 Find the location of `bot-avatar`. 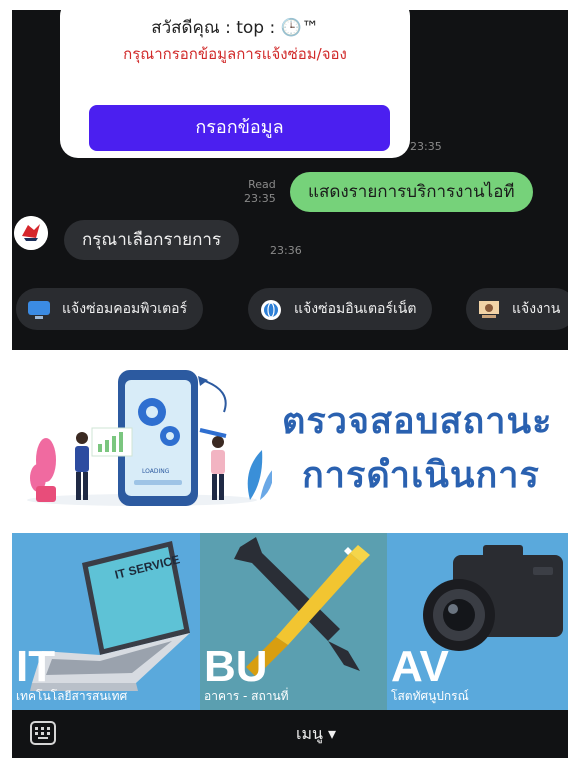

bot-avatar is located at coordinates (31, 233).